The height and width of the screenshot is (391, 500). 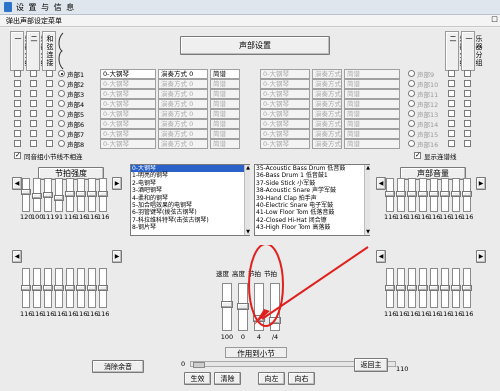 I want to click on menu-settings-info: 设 置 与 信 息, so click(x=45, y=7).